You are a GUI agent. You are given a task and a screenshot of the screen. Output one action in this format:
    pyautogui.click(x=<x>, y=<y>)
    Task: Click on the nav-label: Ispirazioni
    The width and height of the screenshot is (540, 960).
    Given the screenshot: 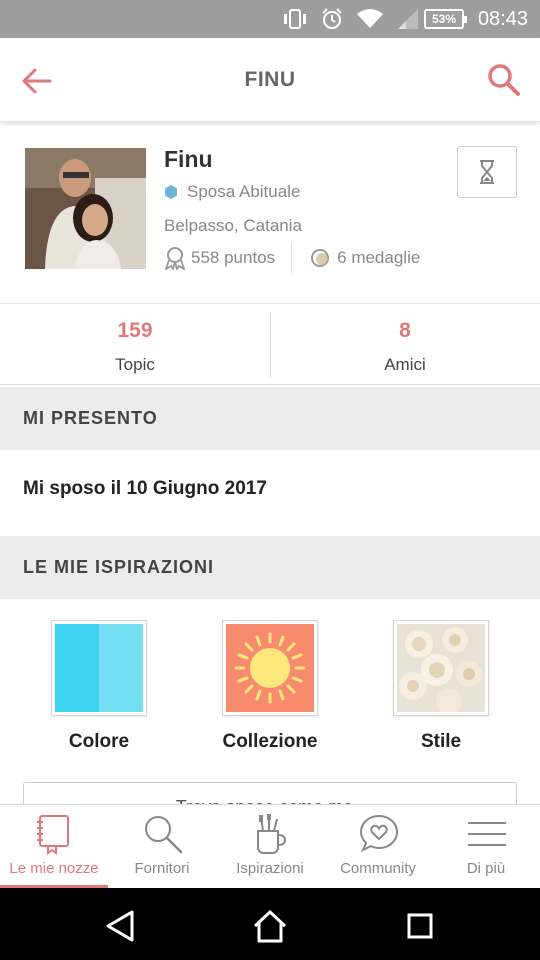 What is the action you would take?
    pyautogui.click(x=270, y=868)
    